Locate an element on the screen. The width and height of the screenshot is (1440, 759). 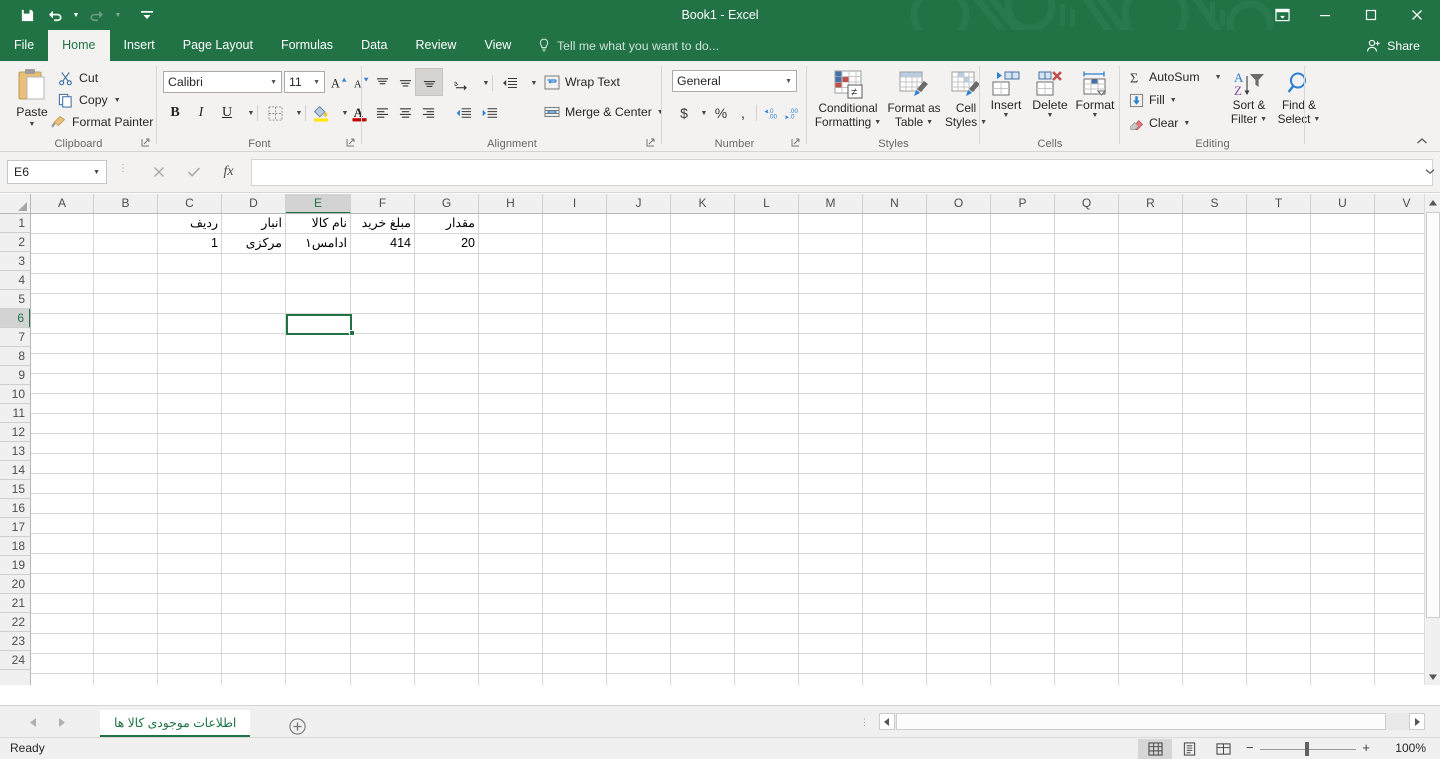
cell-s5 is located at coordinates (1215, 304).